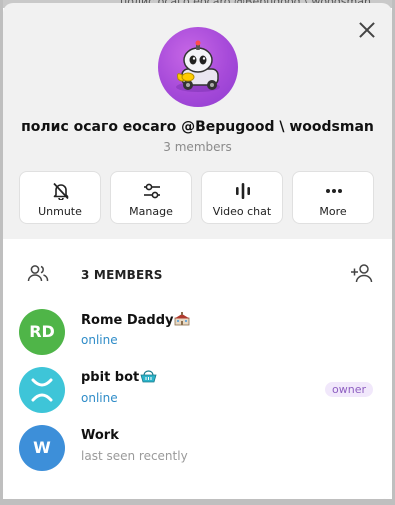 The width and height of the screenshot is (395, 505). What do you see at coordinates (119, 377) in the screenshot?
I see `member-name: pbit bot` at bounding box center [119, 377].